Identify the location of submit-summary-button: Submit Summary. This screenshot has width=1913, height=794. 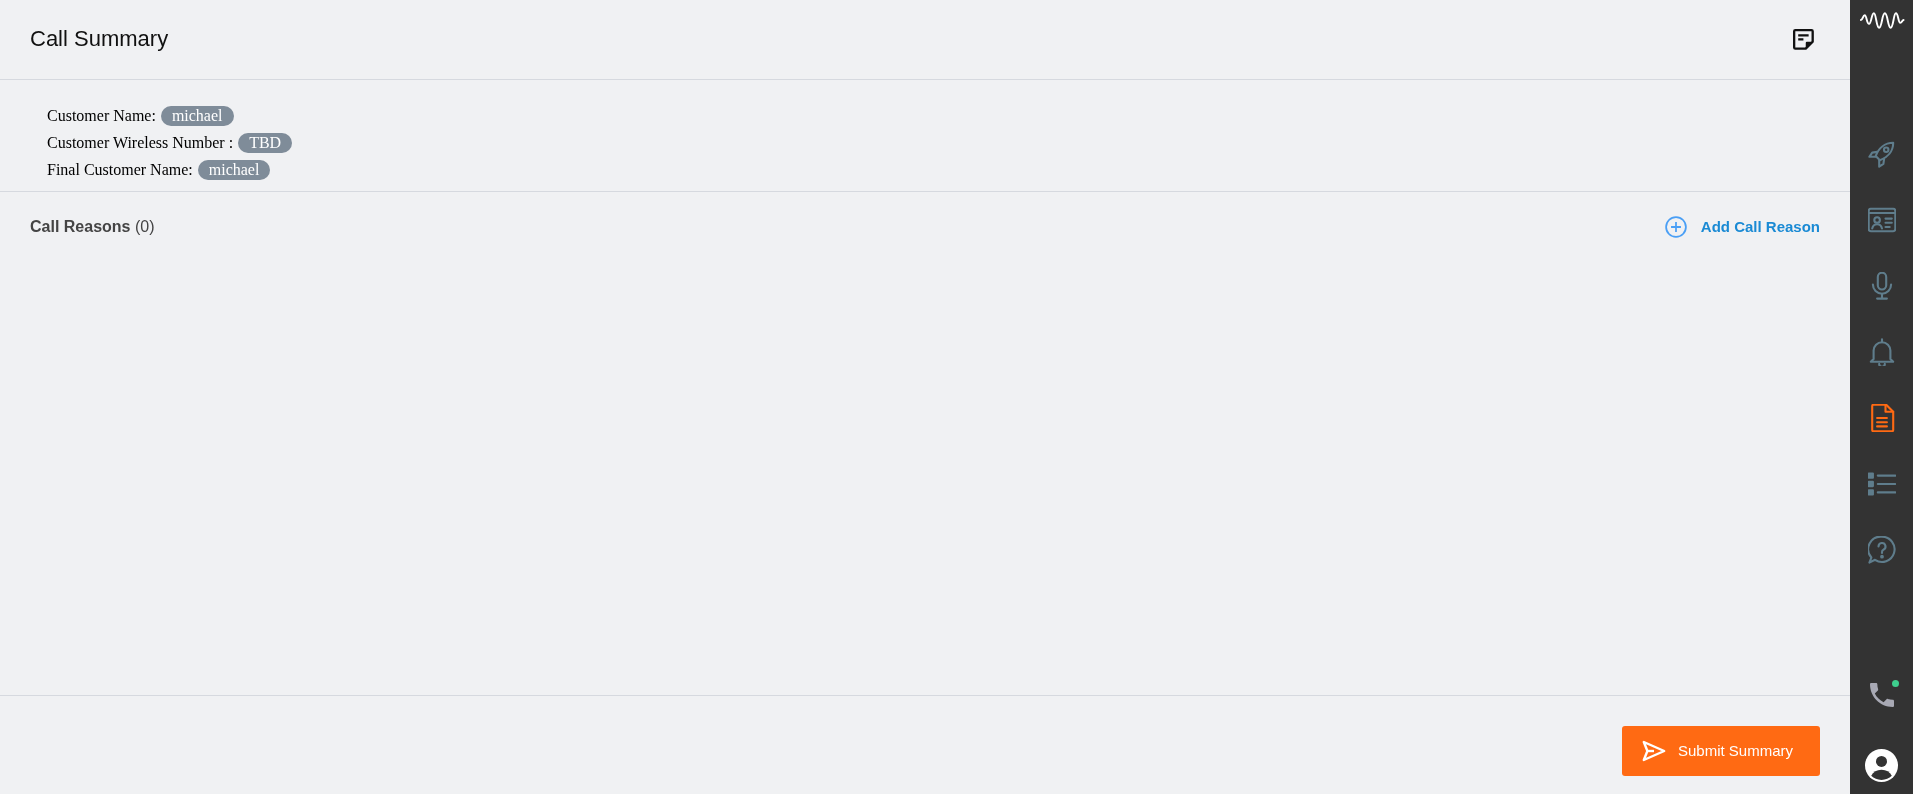
(1721, 751).